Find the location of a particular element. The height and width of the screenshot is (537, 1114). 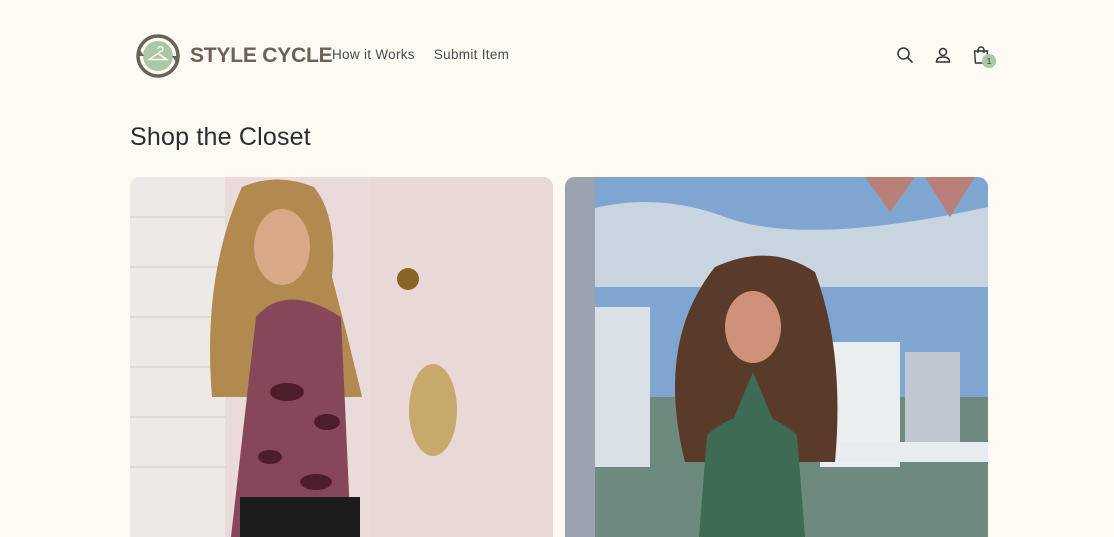

search-button is located at coordinates (905, 55).